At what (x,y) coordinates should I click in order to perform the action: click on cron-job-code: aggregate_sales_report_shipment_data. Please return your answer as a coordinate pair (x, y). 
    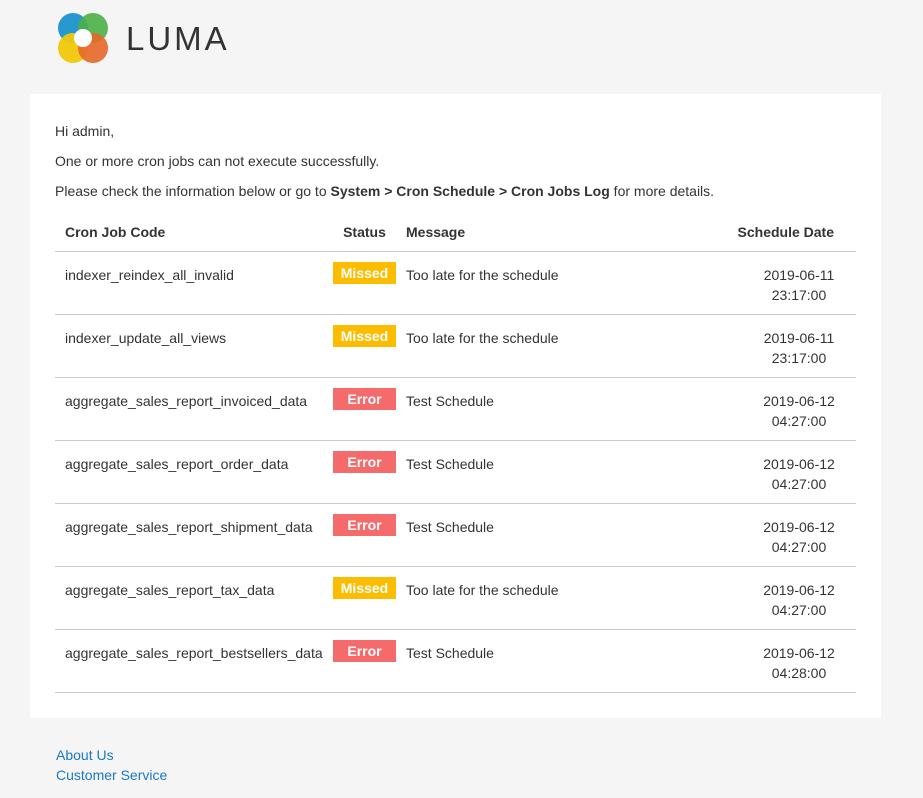
    Looking at the image, I should click on (194, 535).